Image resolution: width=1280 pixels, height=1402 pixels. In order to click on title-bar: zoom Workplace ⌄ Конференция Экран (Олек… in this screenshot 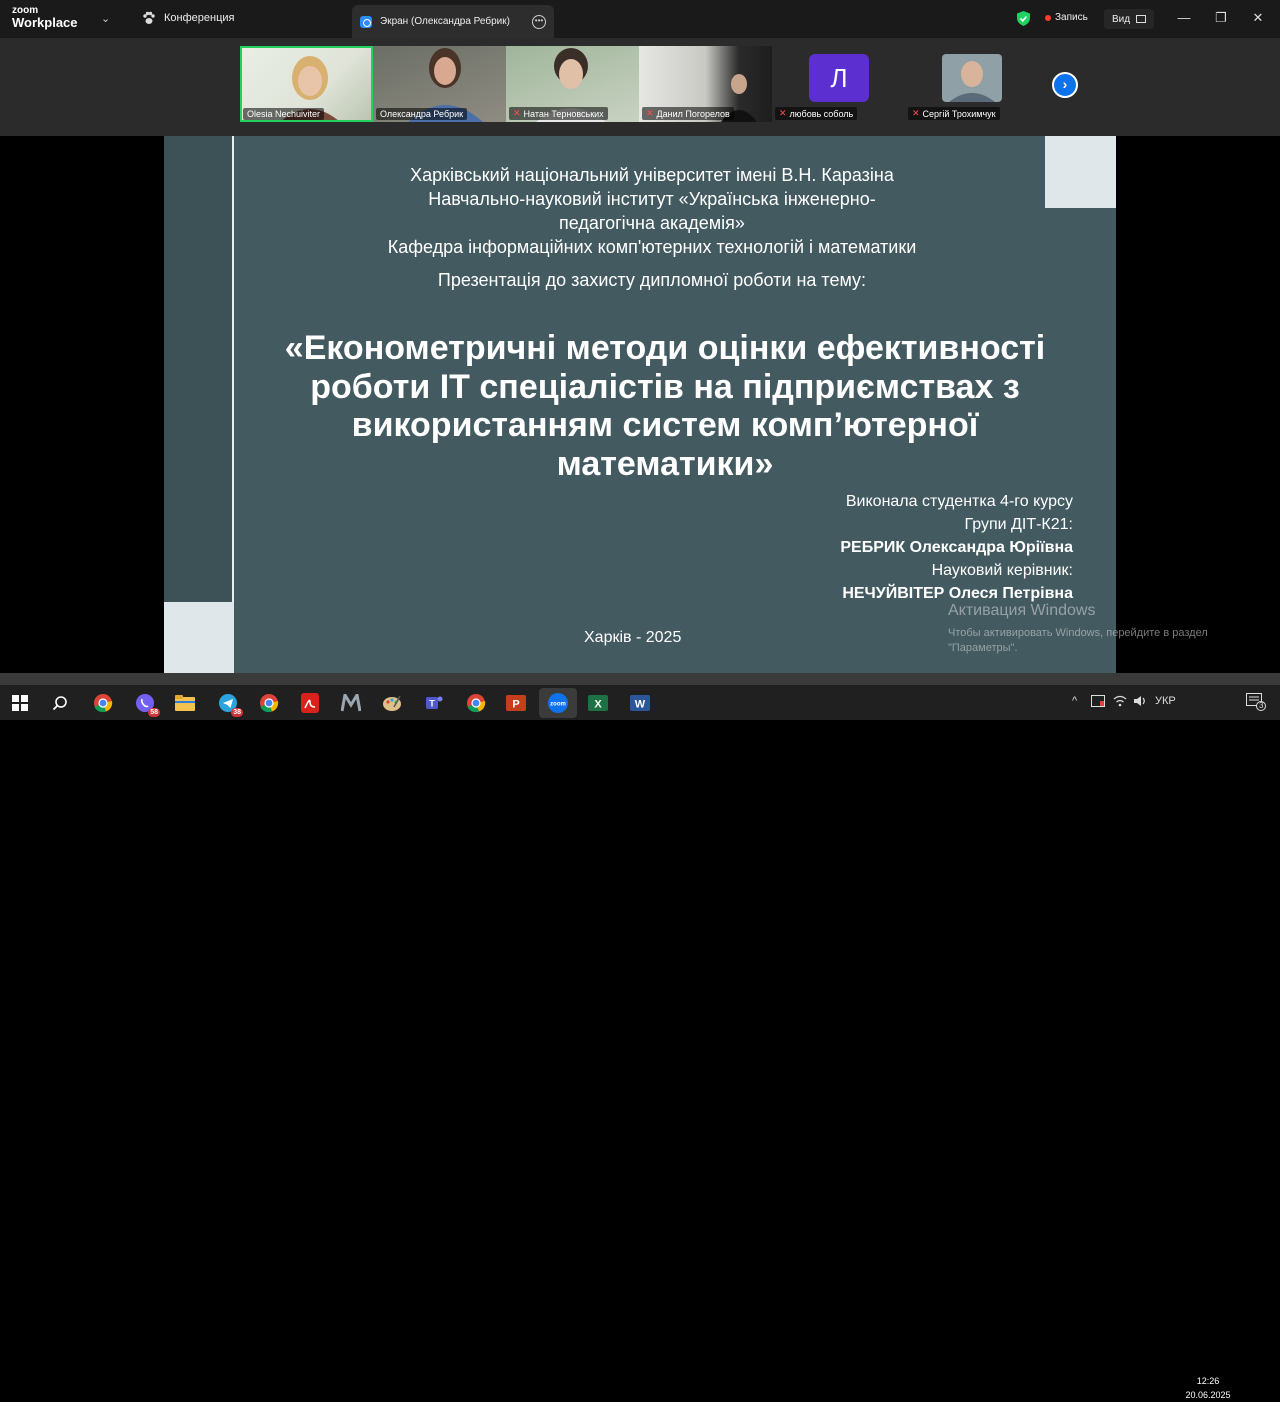, I will do `click(640, 19)`.